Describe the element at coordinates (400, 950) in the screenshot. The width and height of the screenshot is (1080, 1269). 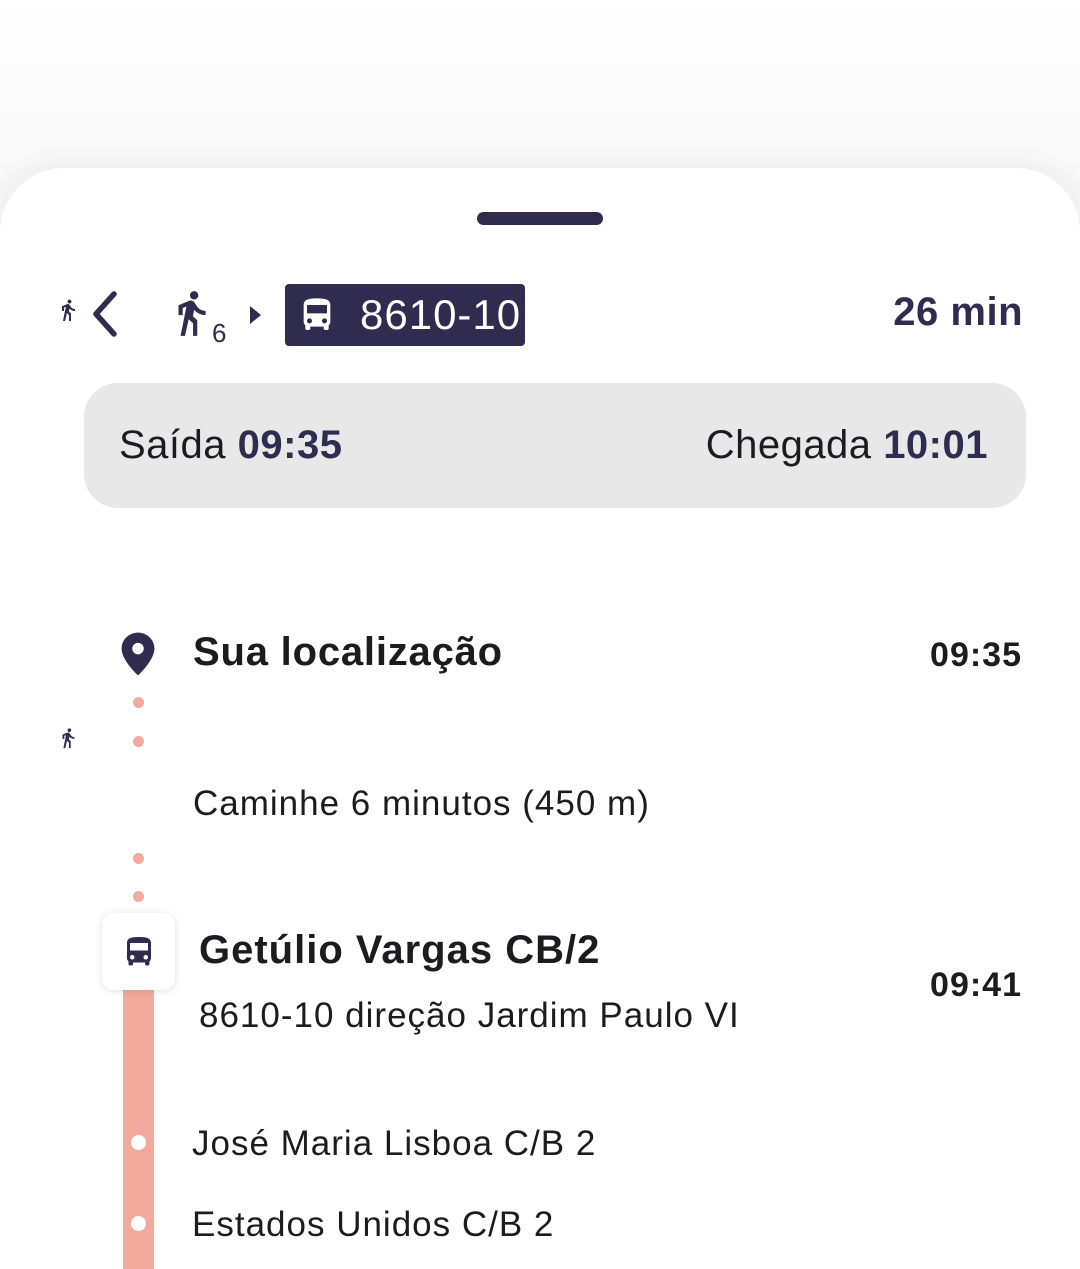
I see `boarding-stop-name: Getúlio Vargas CB/2` at that location.